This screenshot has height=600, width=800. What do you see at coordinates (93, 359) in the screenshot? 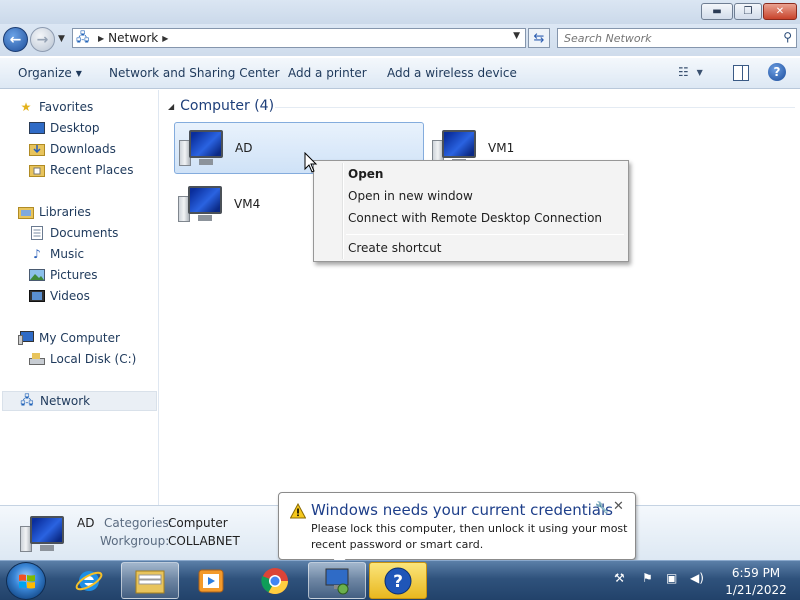
I see `sidebar-item-label: Local Disk (C:)` at bounding box center [93, 359].